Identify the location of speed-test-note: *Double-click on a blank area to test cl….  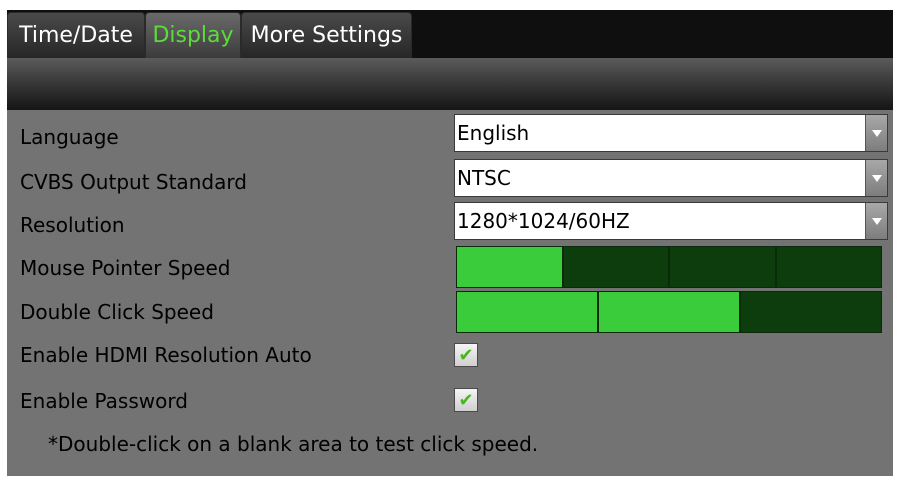
(293, 444).